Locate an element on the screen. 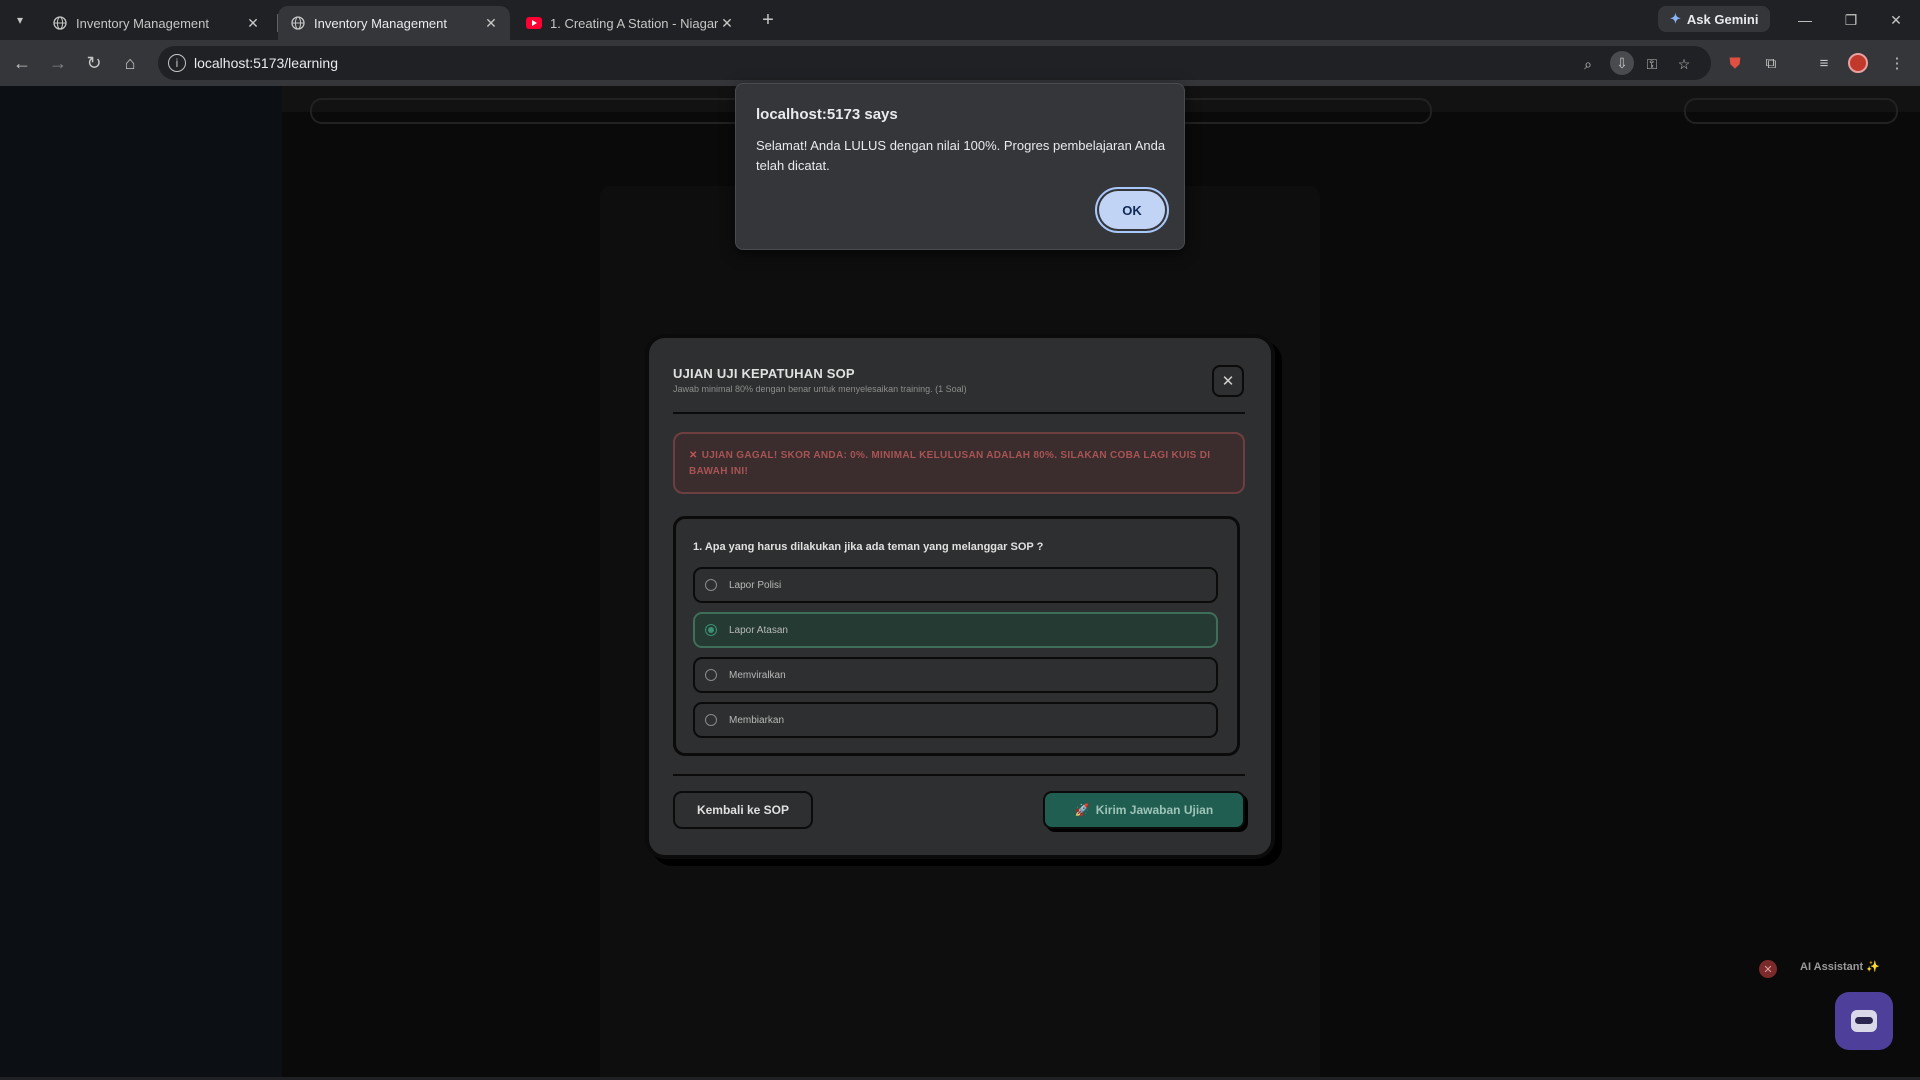  answer-option-3: Memviralkan is located at coordinates (955, 675).